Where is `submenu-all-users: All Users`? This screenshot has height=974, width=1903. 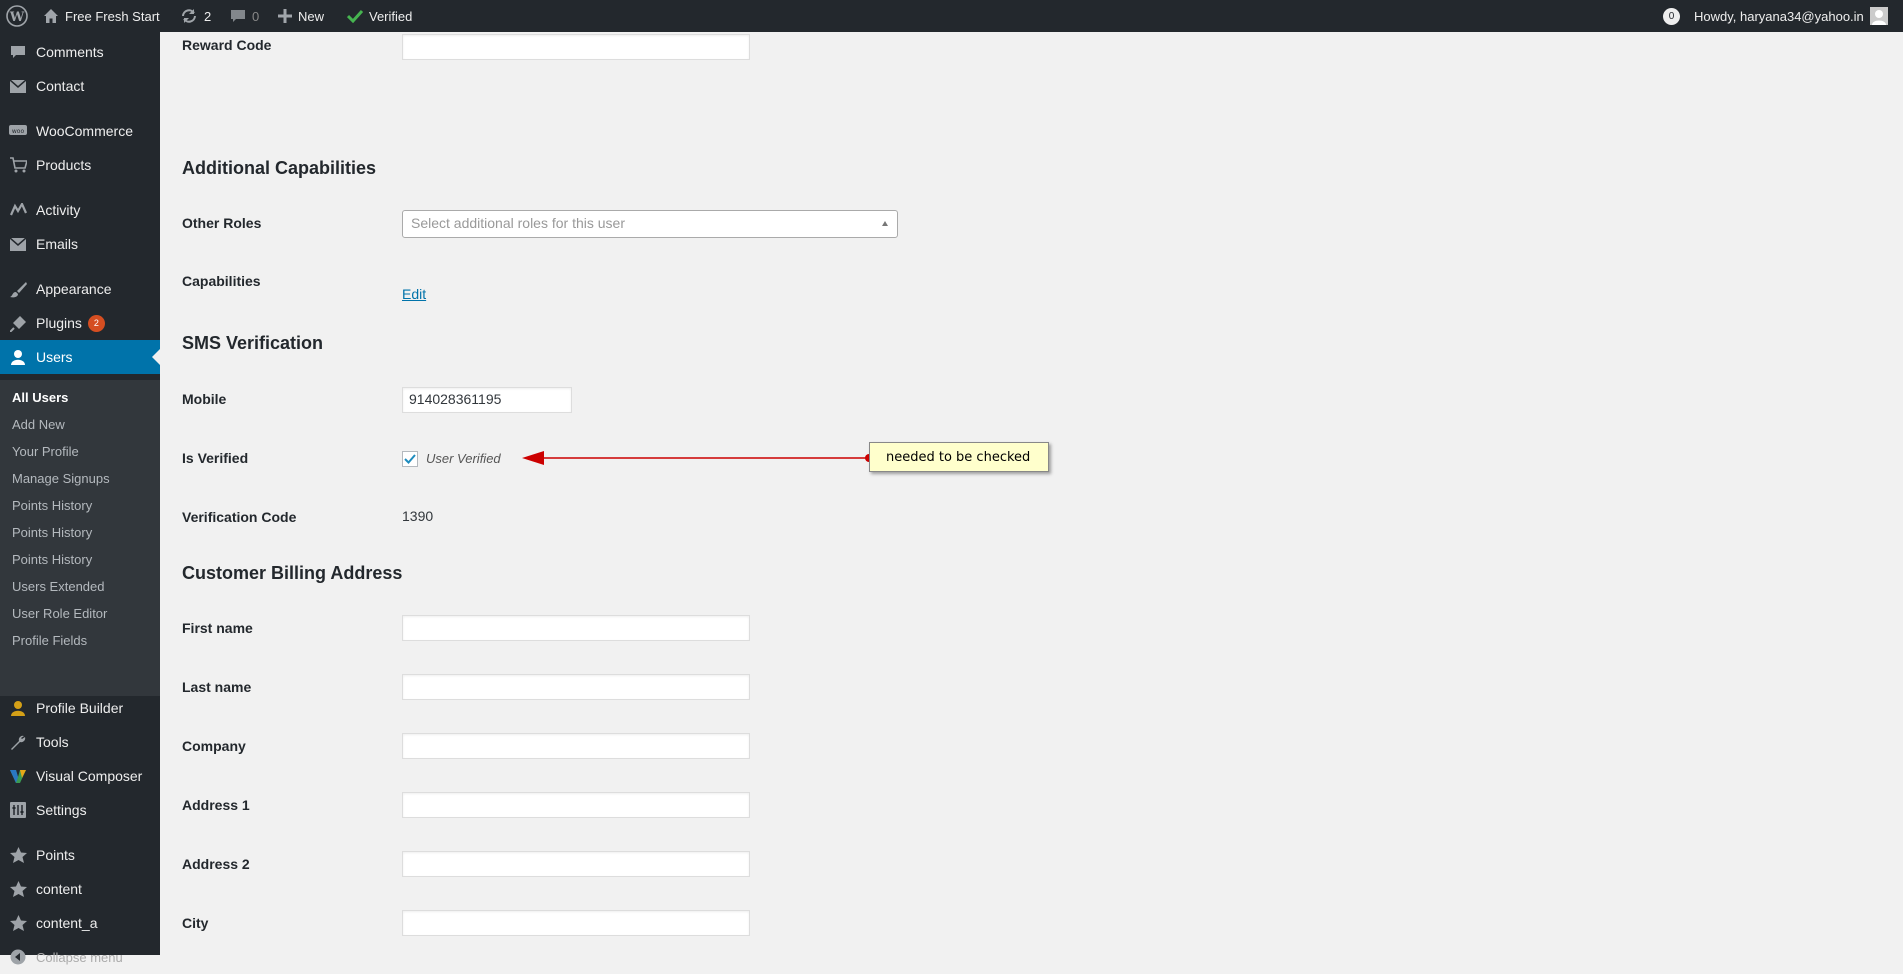 submenu-all-users: All Users is located at coordinates (40, 397).